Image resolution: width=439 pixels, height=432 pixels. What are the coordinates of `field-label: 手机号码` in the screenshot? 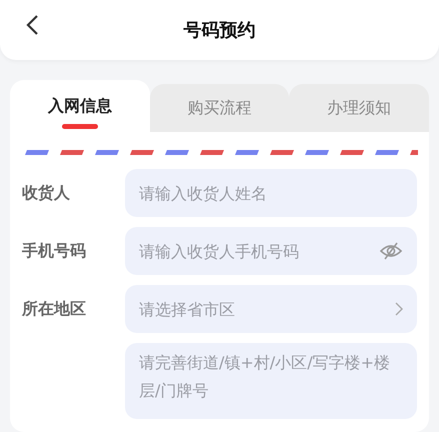 It's located at (54, 251).